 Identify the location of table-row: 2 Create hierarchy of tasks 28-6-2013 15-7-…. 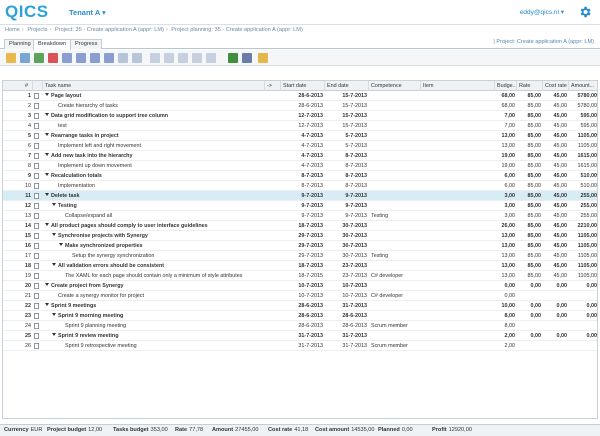
(300, 106).